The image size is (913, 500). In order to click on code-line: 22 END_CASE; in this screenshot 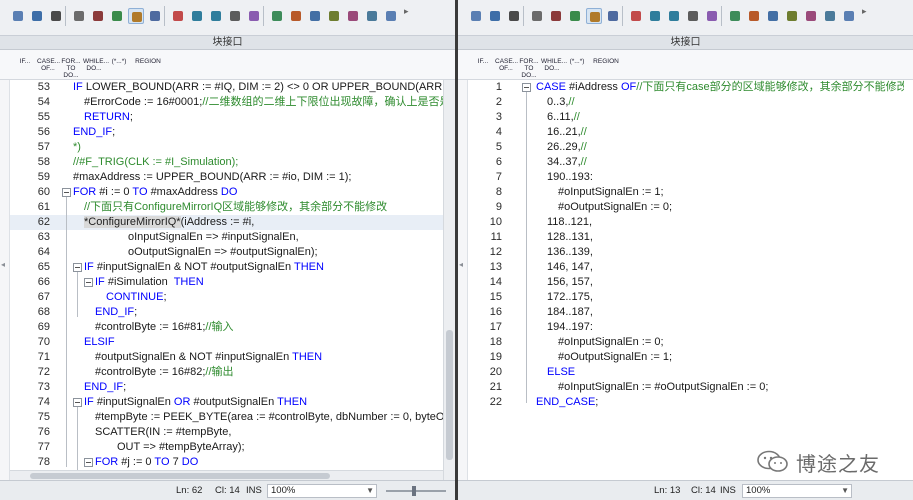, I will do `click(694, 402)`.